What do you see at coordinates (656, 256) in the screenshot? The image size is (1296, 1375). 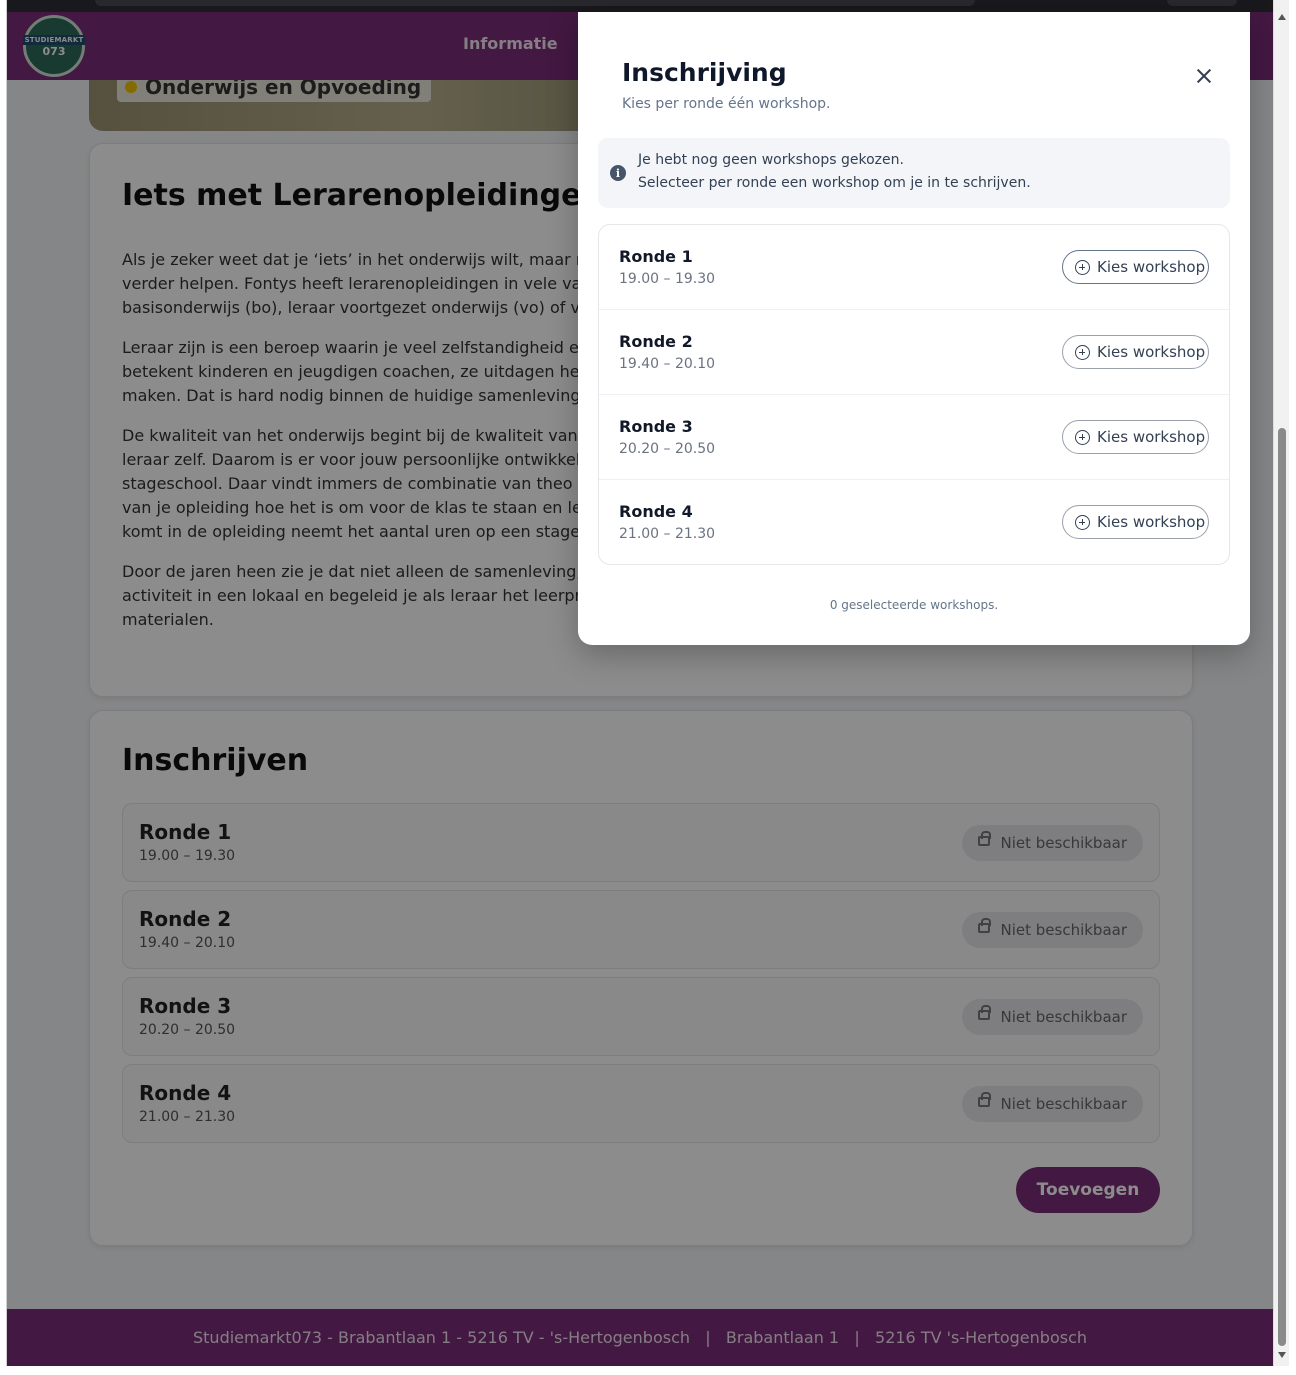 I see `round-name: Ronde 1` at bounding box center [656, 256].